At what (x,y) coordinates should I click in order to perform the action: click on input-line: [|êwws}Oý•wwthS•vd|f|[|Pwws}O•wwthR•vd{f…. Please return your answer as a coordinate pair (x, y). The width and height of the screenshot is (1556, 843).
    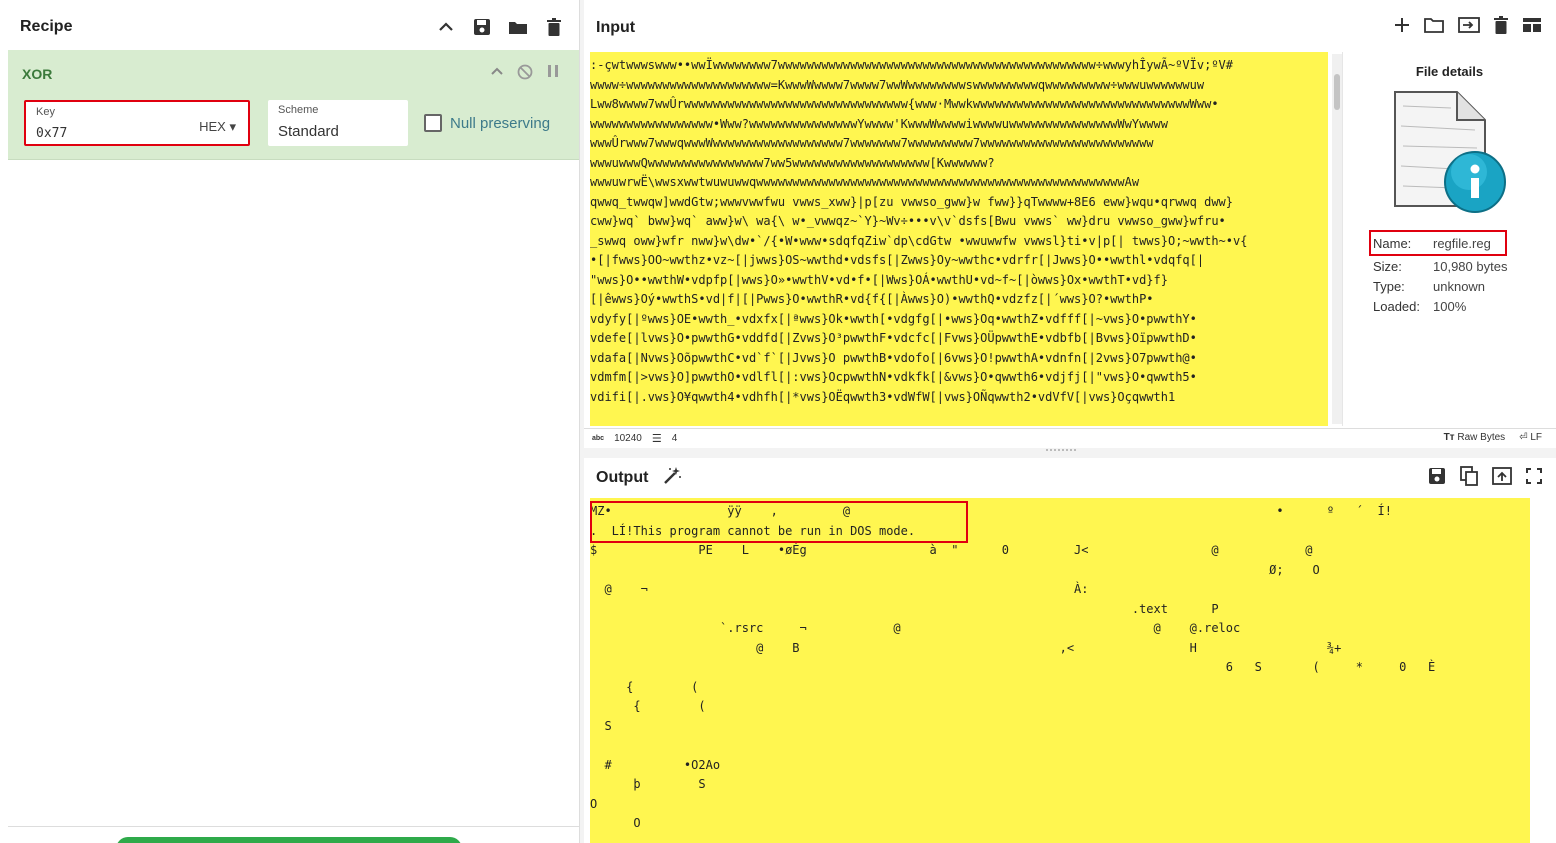
    Looking at the image, I should click on (872, 299).